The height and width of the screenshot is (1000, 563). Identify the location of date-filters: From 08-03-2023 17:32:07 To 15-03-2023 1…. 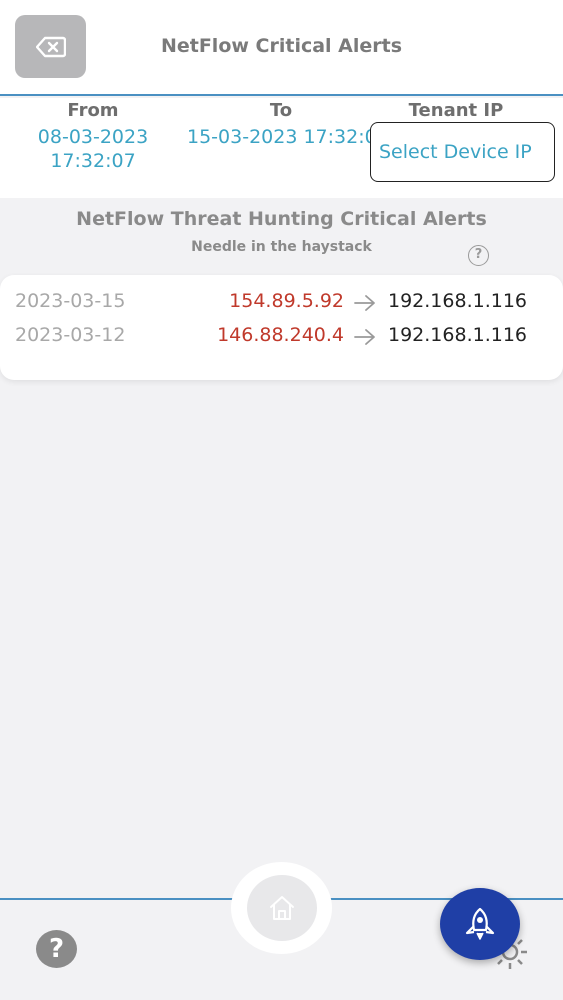
(281, 148).